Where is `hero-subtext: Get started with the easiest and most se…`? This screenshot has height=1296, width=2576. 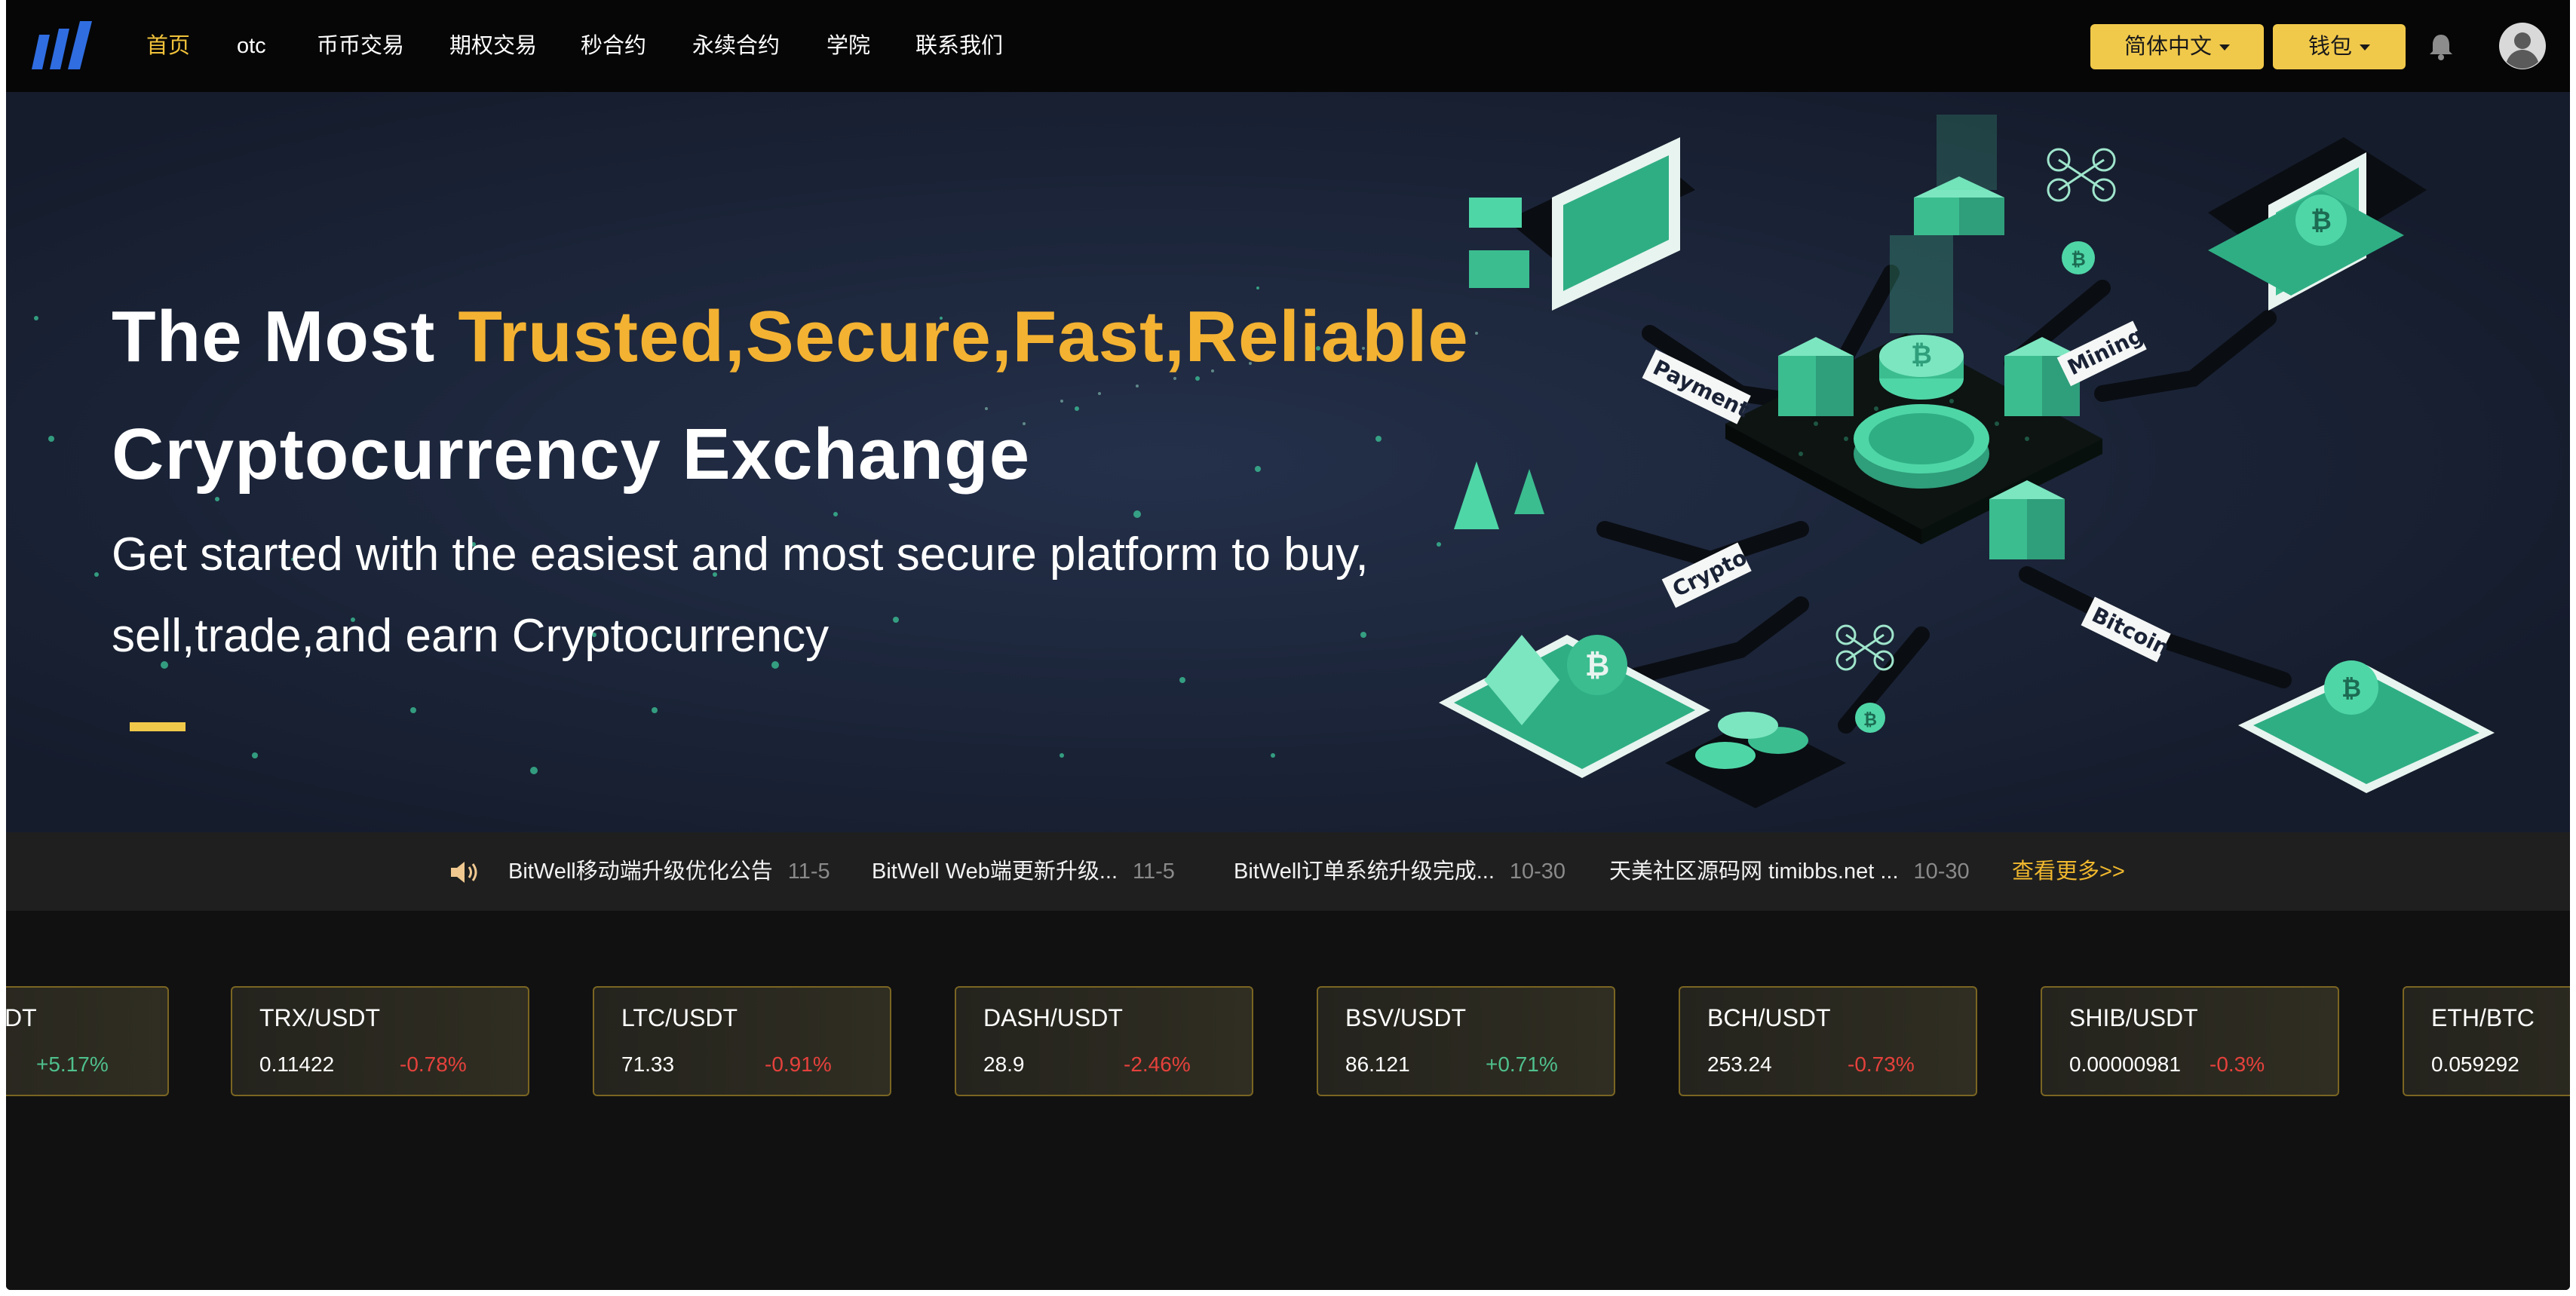 hero-subtext: Get started with the easiest and most se… is located at coordinates (740, 595).